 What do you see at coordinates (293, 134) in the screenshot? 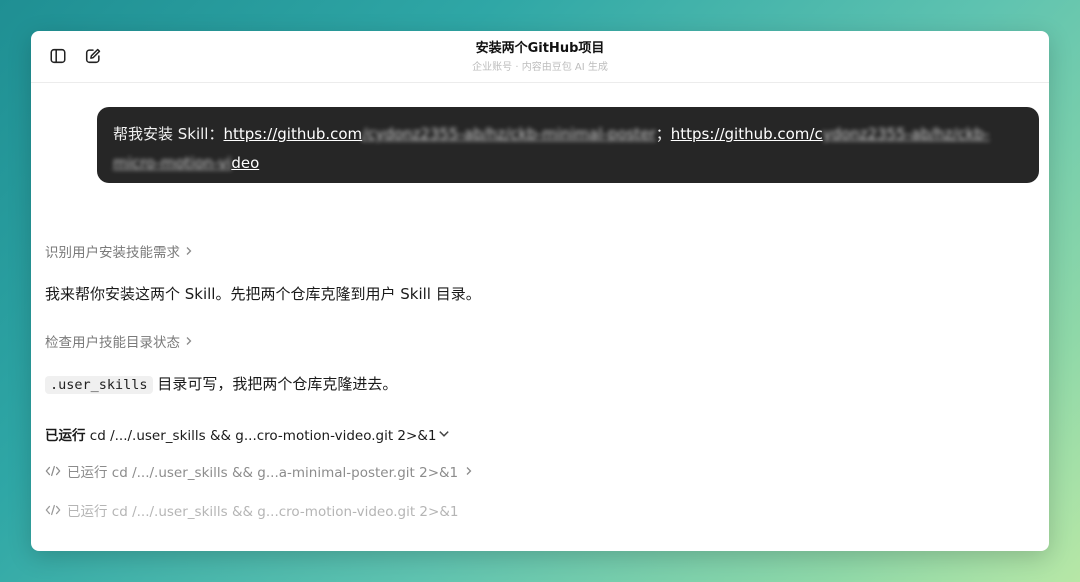
I see `repo-link-1-text: https://github.com` at bounding box center [293, 134].